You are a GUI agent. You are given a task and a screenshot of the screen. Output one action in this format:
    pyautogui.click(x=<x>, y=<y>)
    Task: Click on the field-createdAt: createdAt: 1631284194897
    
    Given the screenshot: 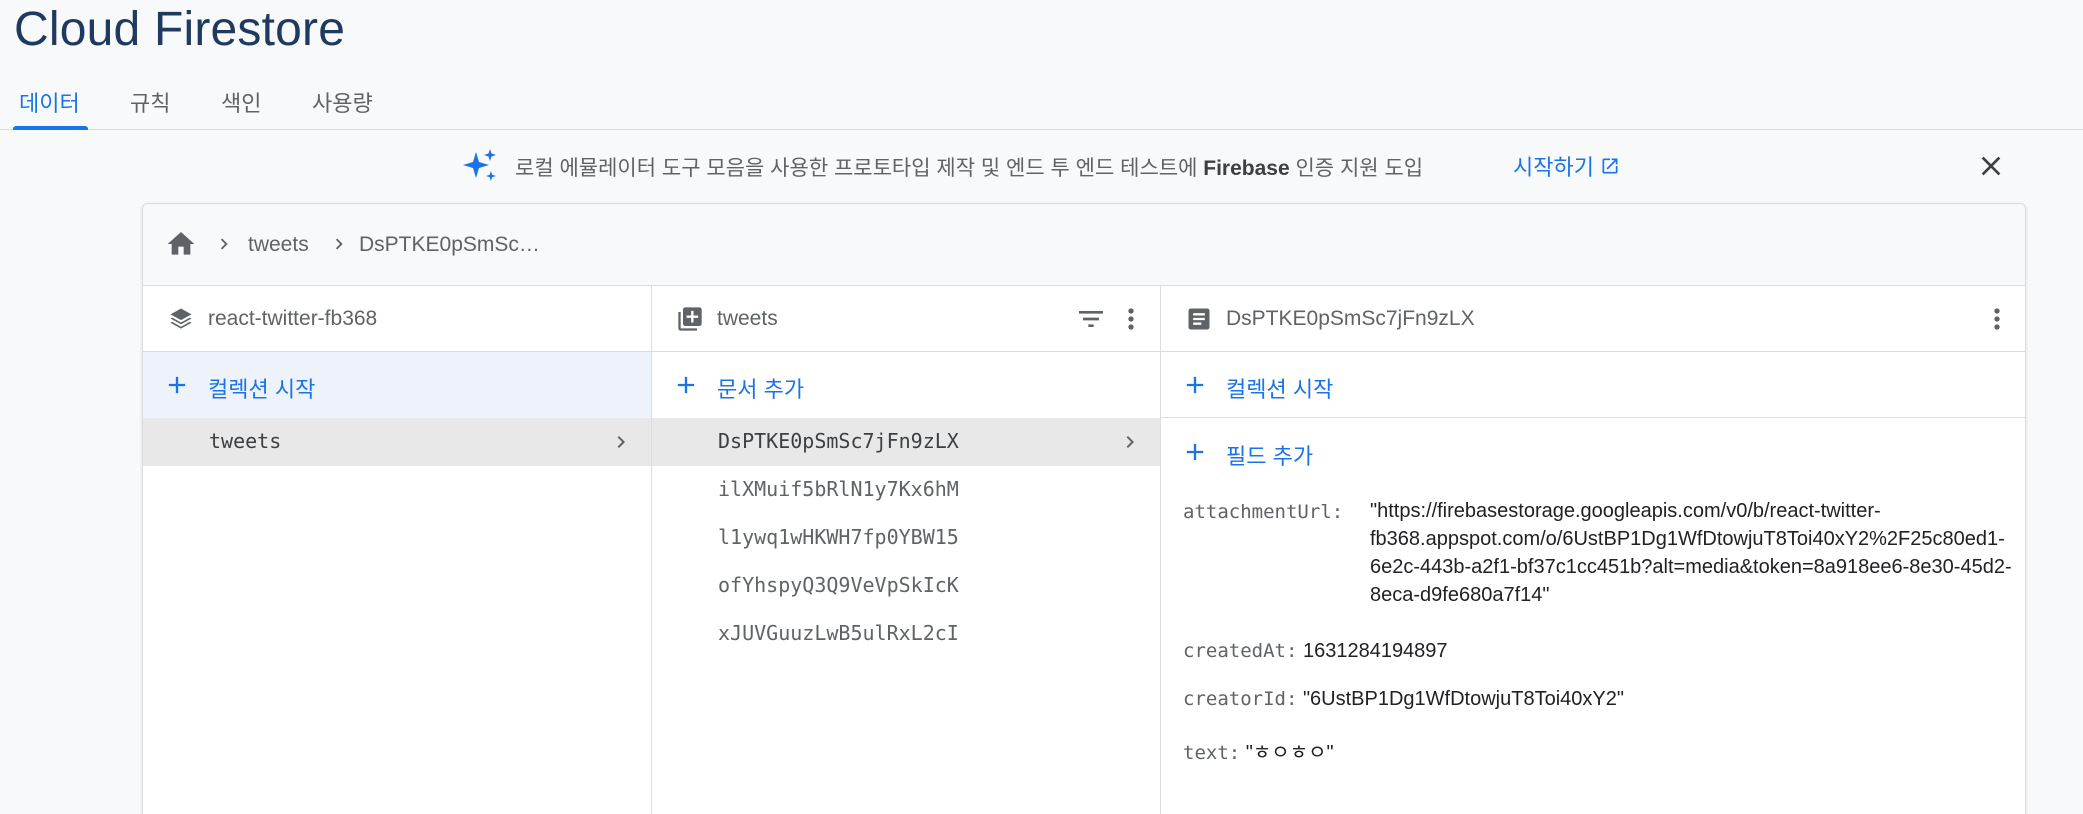 What is the action you would take?
    pyautogui.click(x=1315, y=651)
    